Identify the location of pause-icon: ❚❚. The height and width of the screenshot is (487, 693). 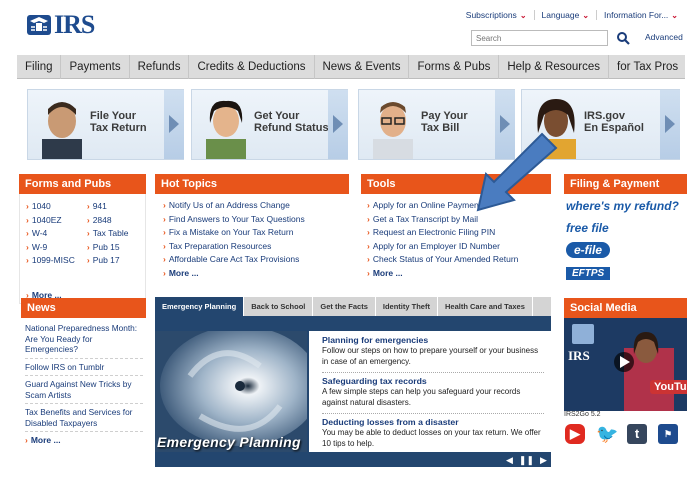
(526, 460).